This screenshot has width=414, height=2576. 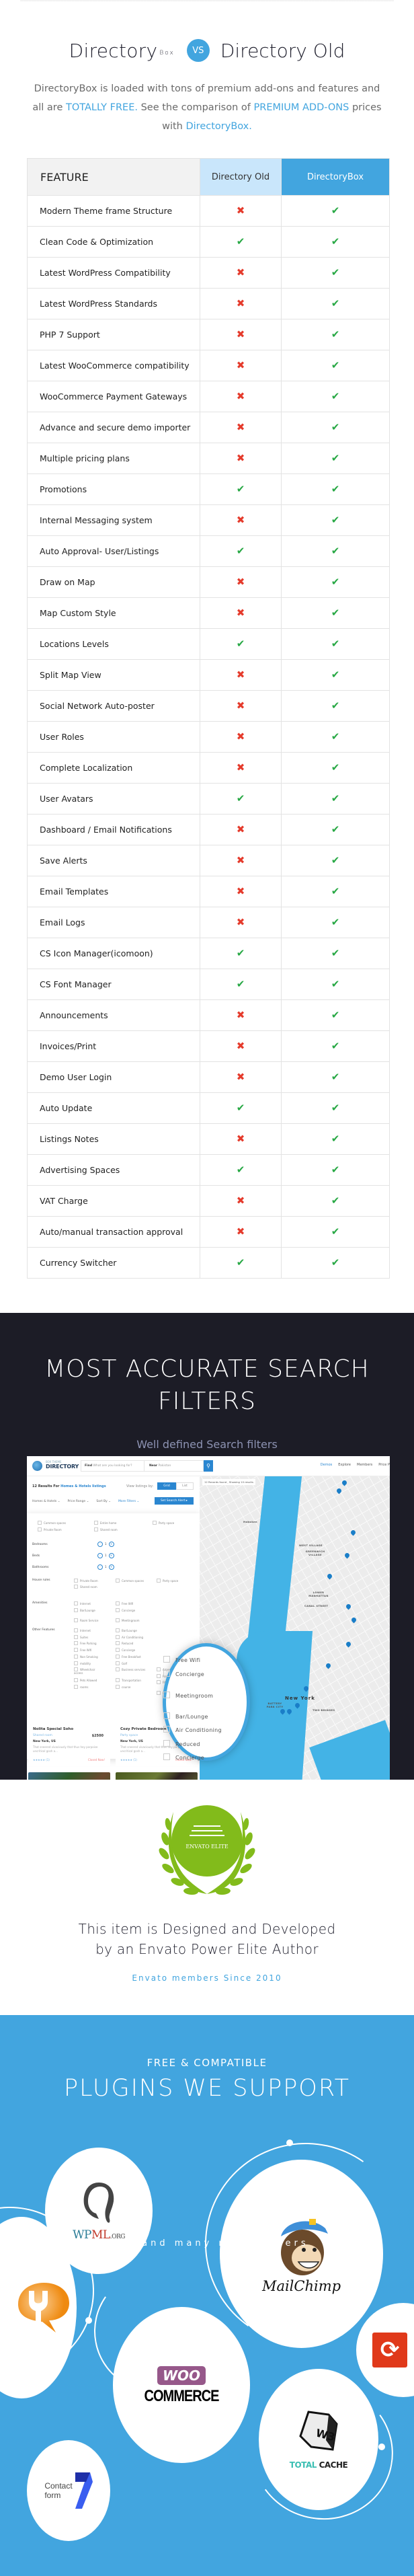 What do you see at coordinates (50, 1529) in the screenshot?
I see `room-type-checkbox: Private Room` at bounding box center [50, 1529].